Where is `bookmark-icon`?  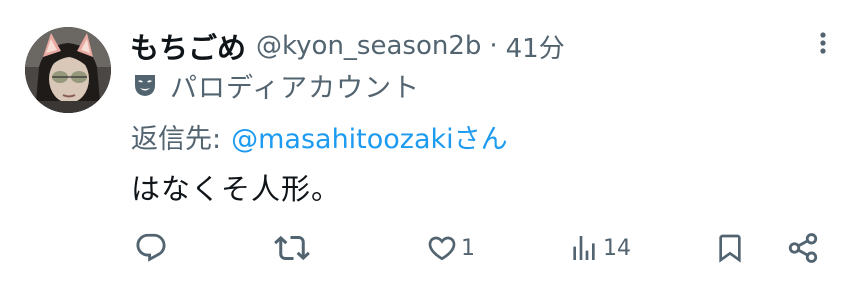
bookmark-icon is located at coordinates (730, 248).